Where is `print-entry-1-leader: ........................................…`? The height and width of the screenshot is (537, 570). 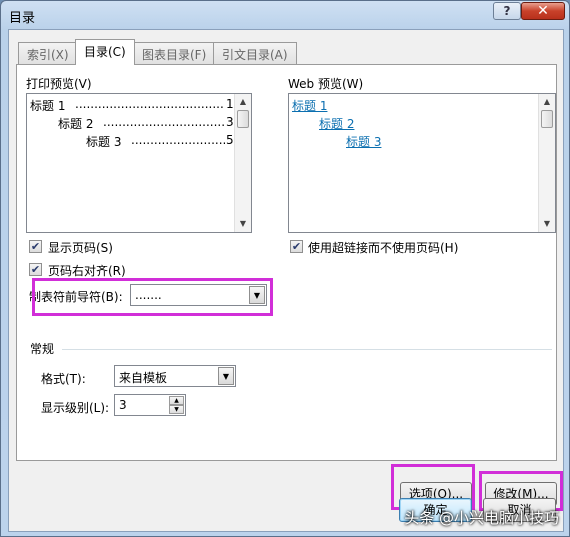
print-entry-1-leader: ........................................… is located at coordinates (150, 104).